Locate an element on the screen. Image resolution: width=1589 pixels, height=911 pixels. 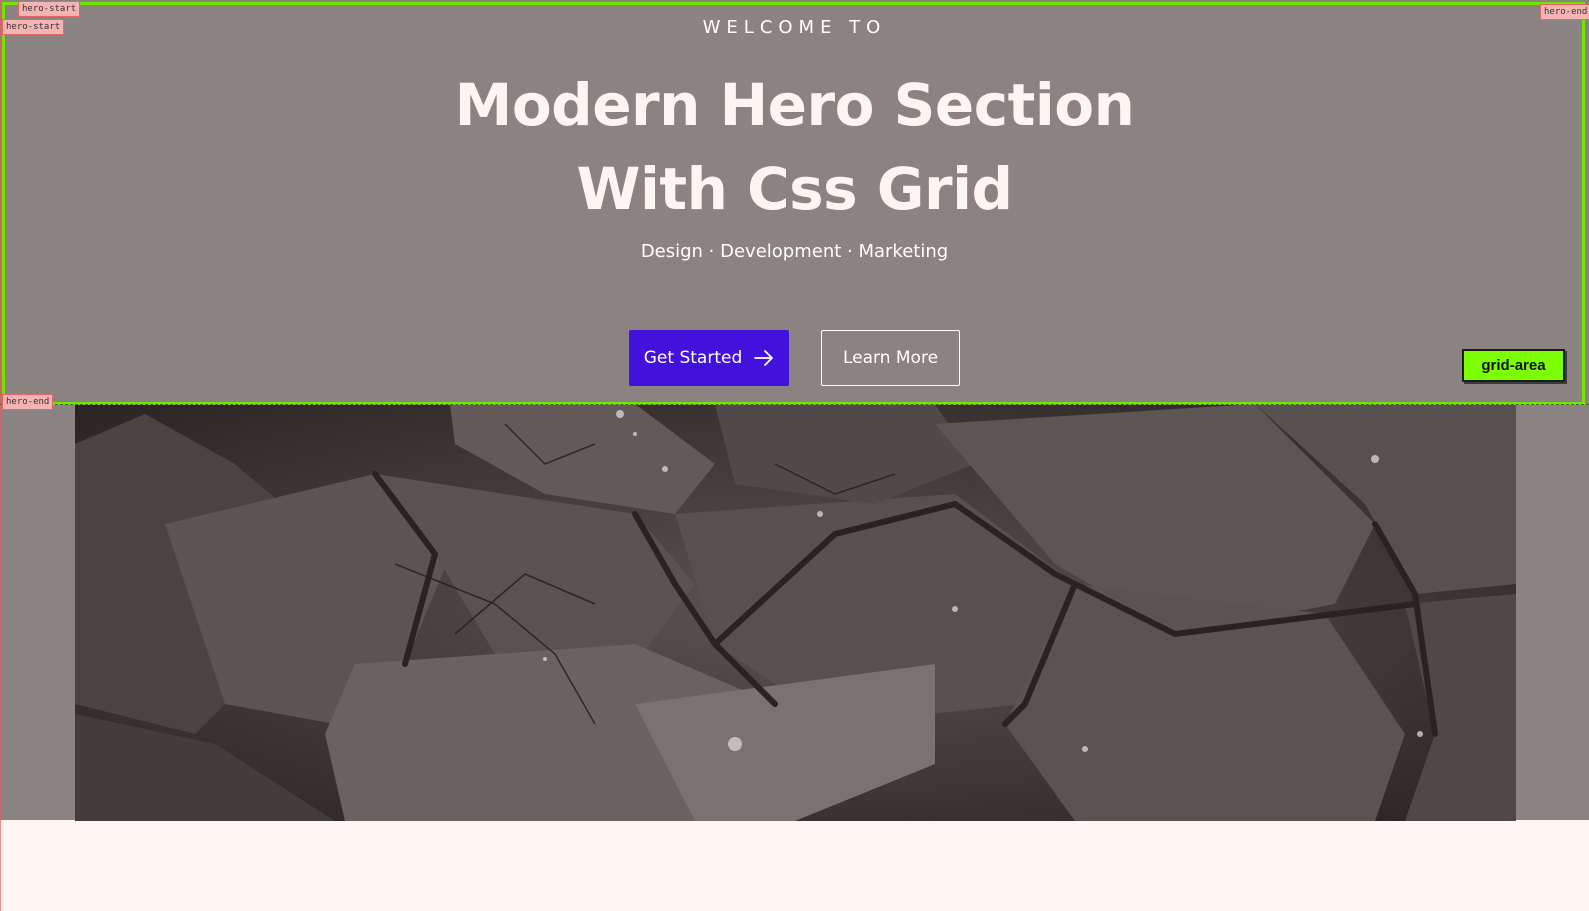
grid-area-badge: grid-area is located at coordinates (1513, 365).